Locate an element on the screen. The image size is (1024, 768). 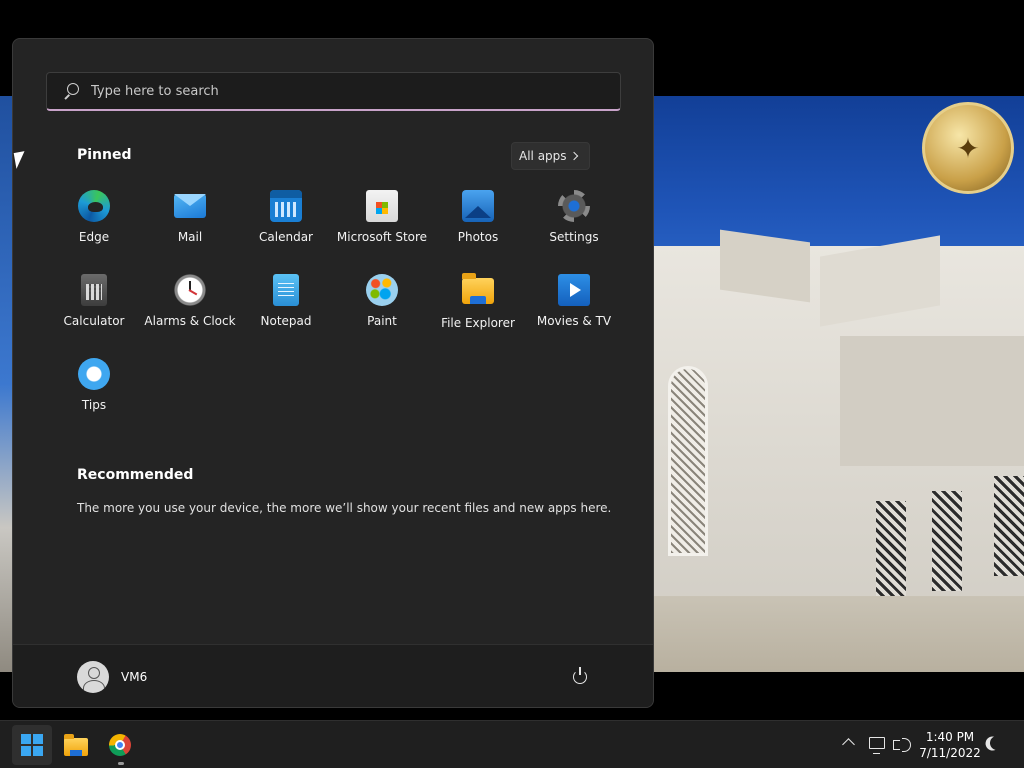
taskbar-file-explorer is located at coordinates (76, 745).